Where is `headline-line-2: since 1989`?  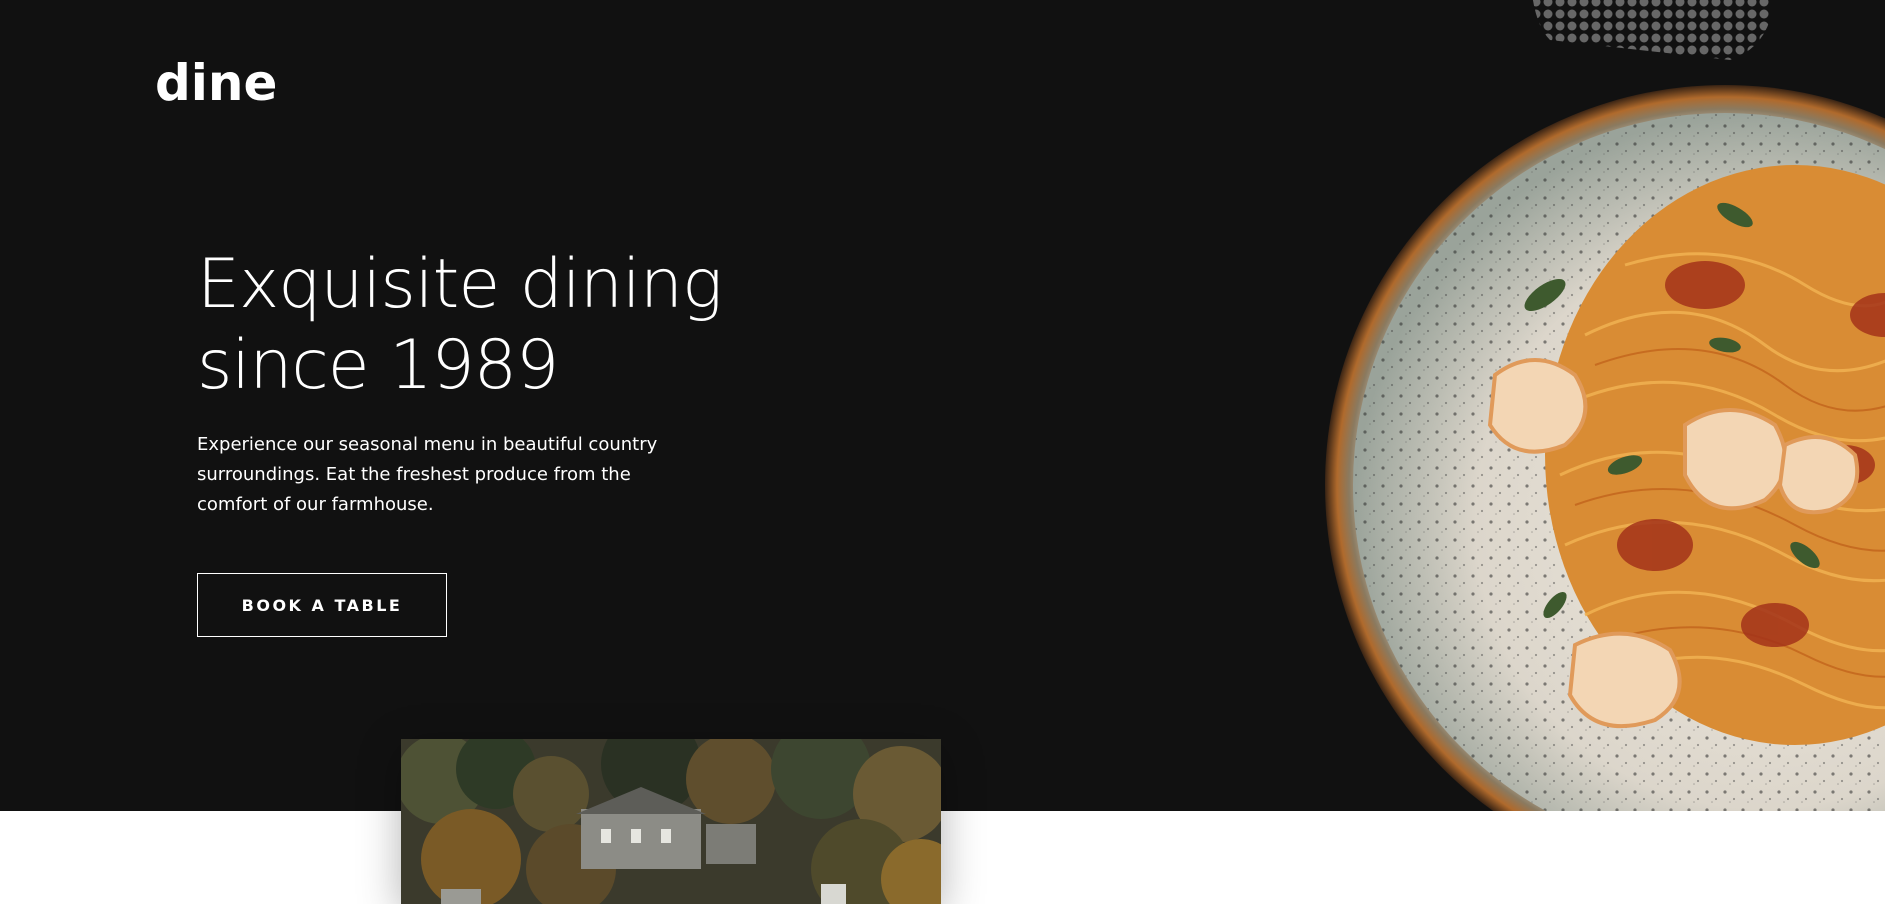
headline-line-2: since 1989 is located at coordinates (378, 365).